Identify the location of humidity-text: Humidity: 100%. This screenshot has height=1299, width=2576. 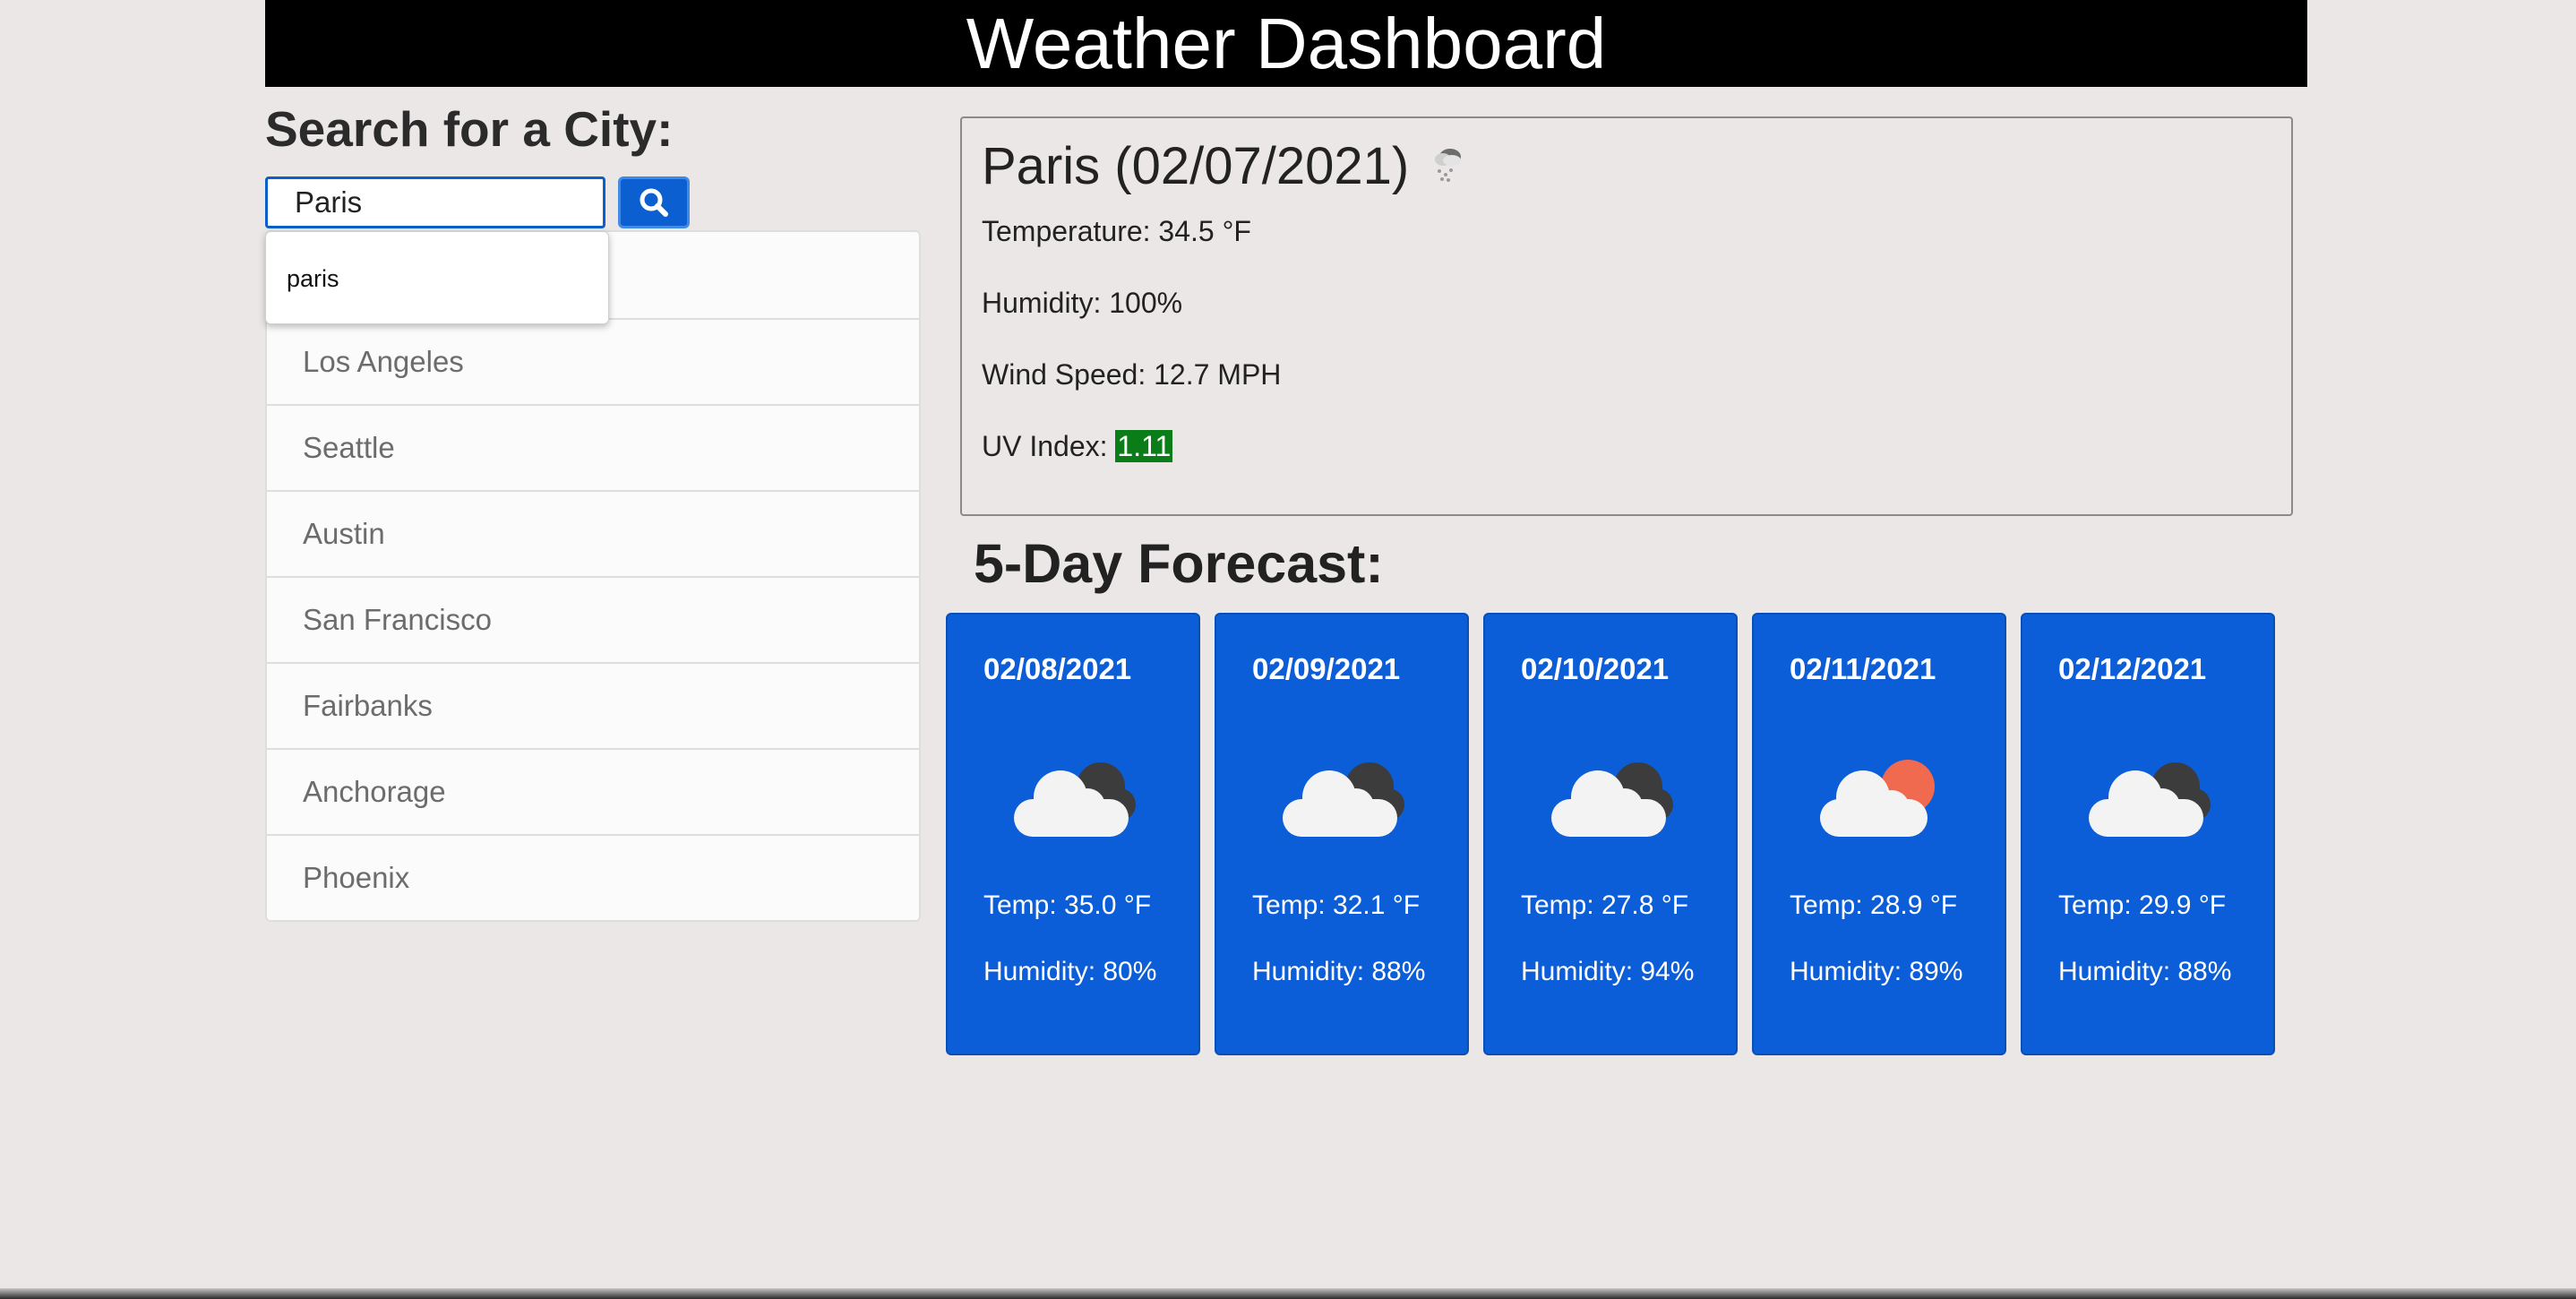
(1082, 303).